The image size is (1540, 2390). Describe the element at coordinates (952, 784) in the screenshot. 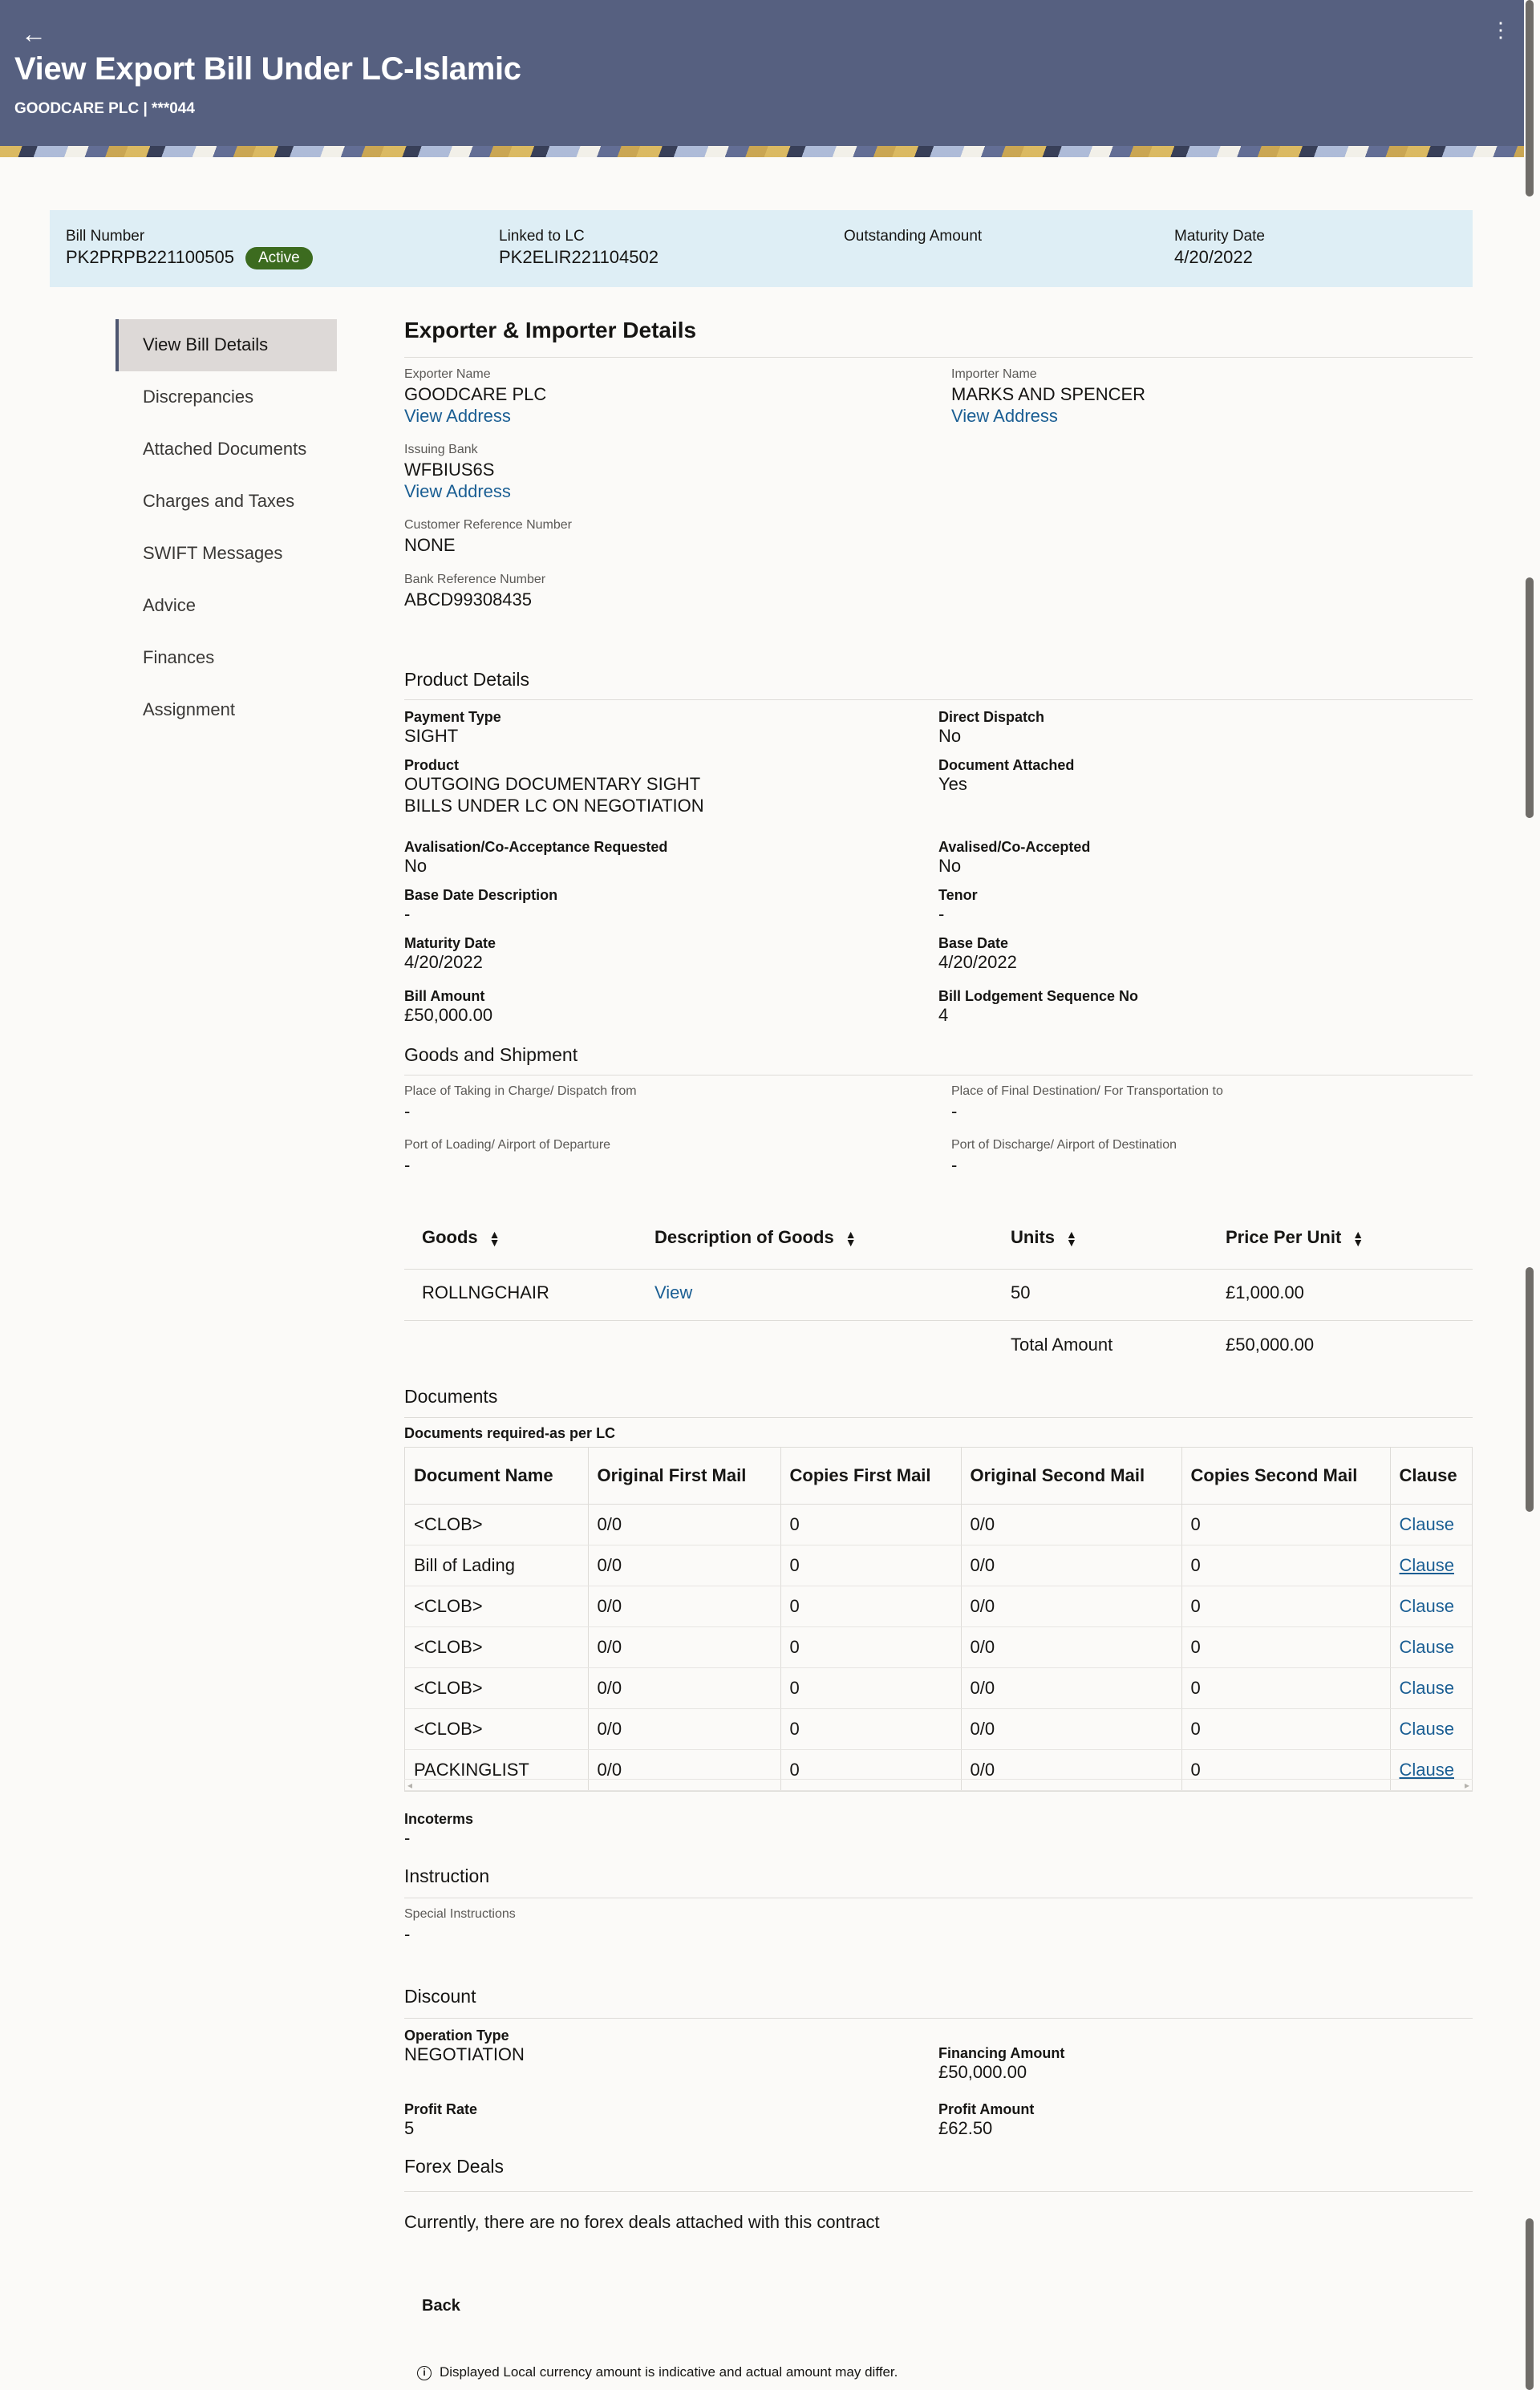

I see `document-attached-value: Yes` at that location.